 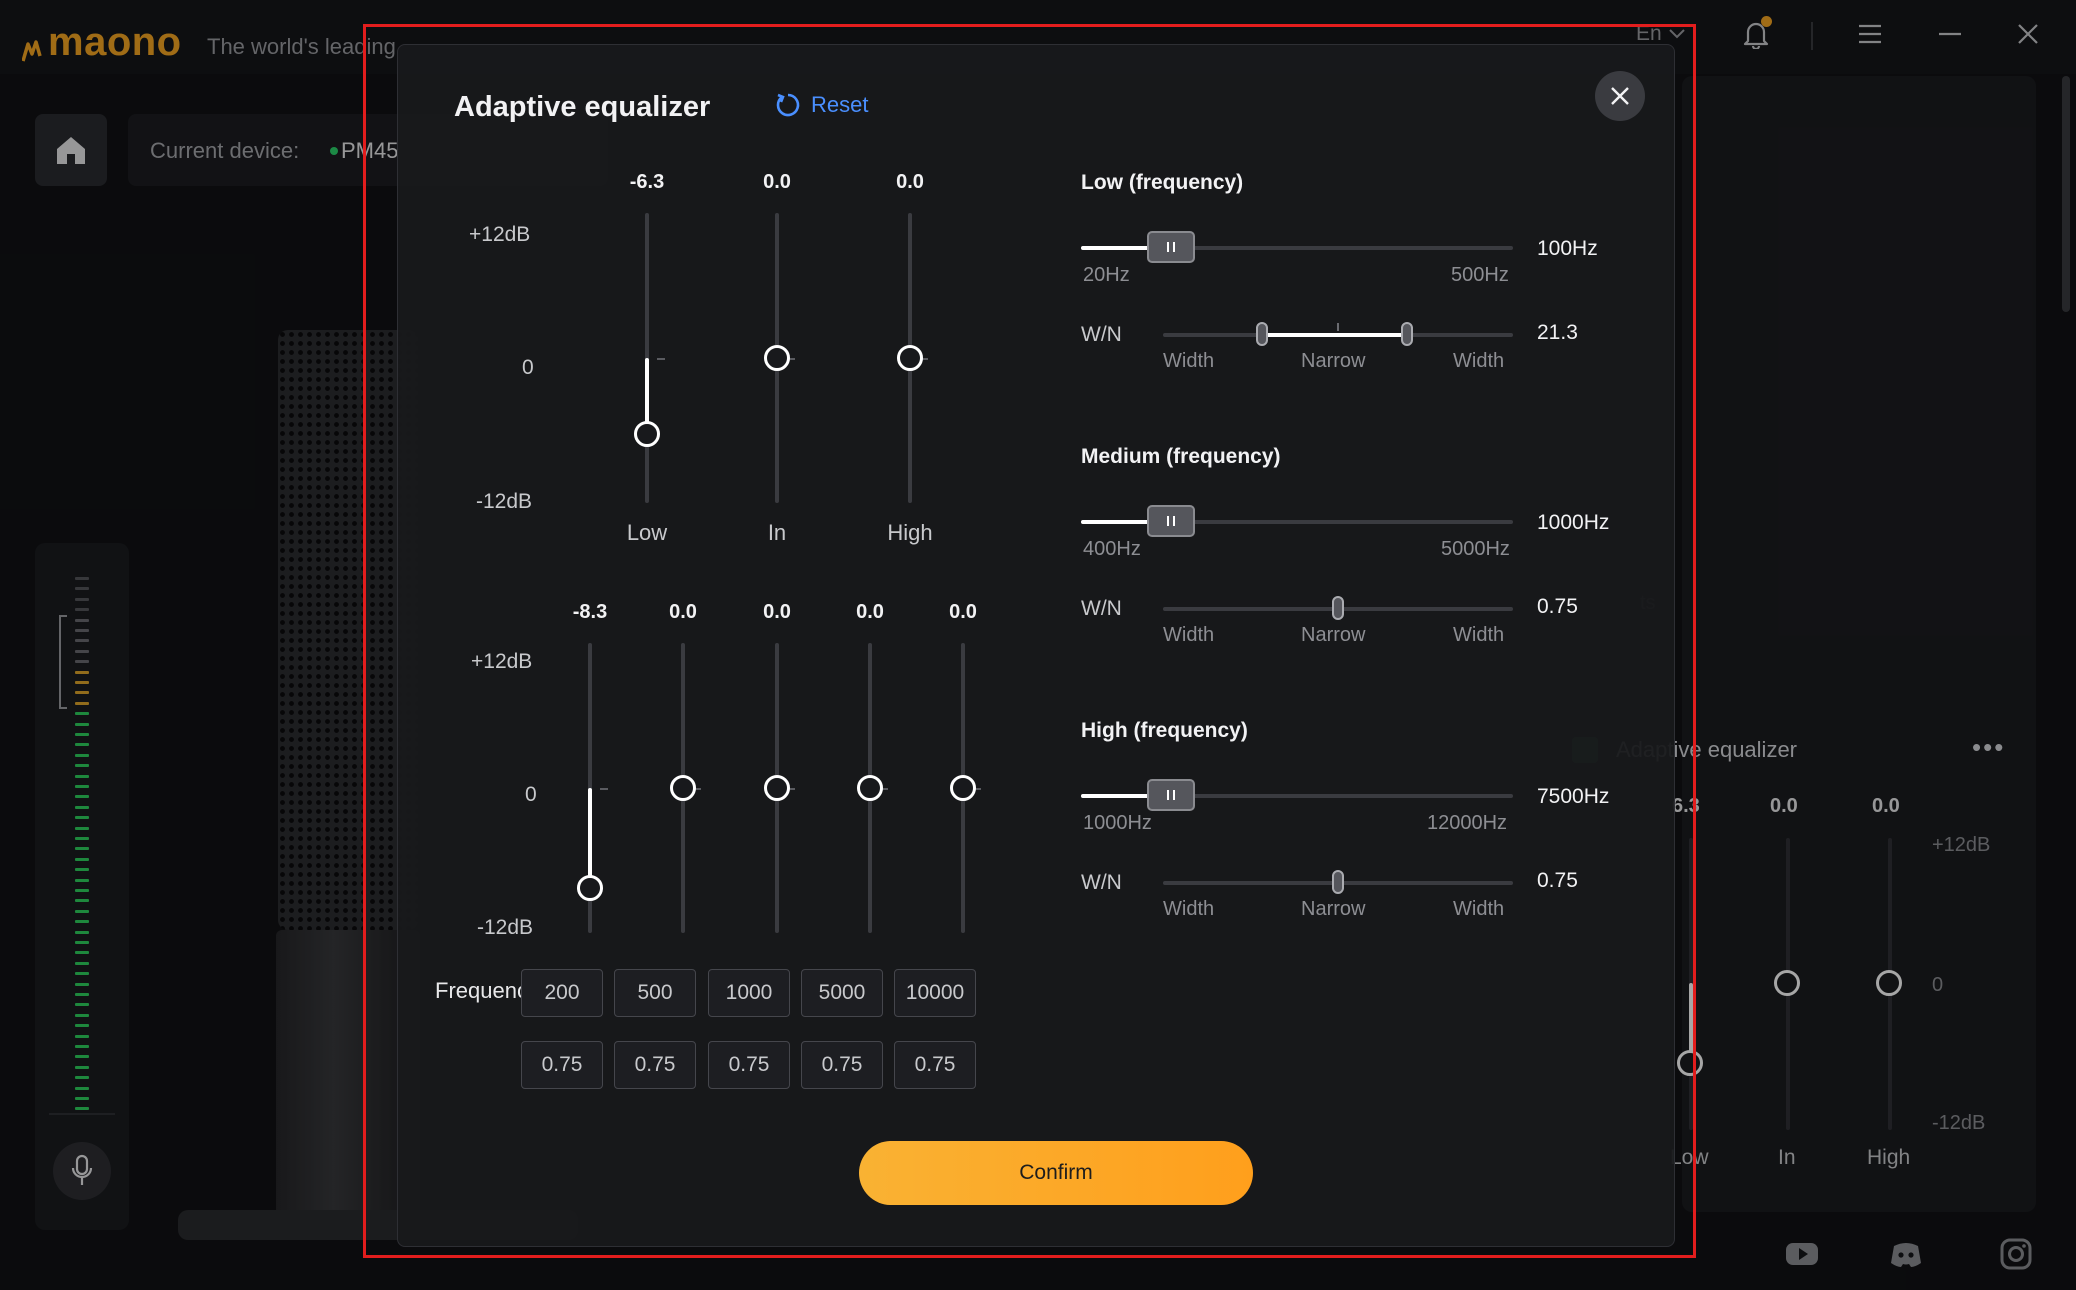 I want to click on low-wn-fill, so click(x=1334, y=335).